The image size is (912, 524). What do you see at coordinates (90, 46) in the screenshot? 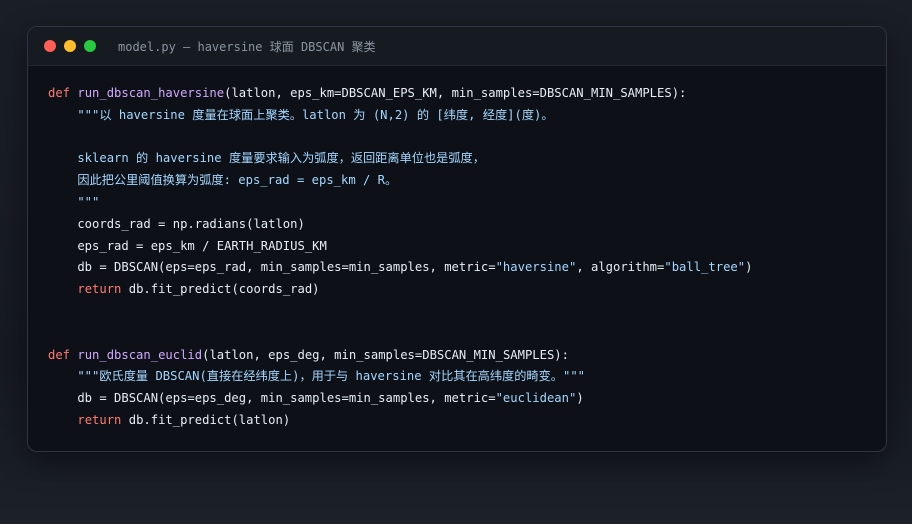
I see `maximize-dot-icon` at bounding box center [90, 46].